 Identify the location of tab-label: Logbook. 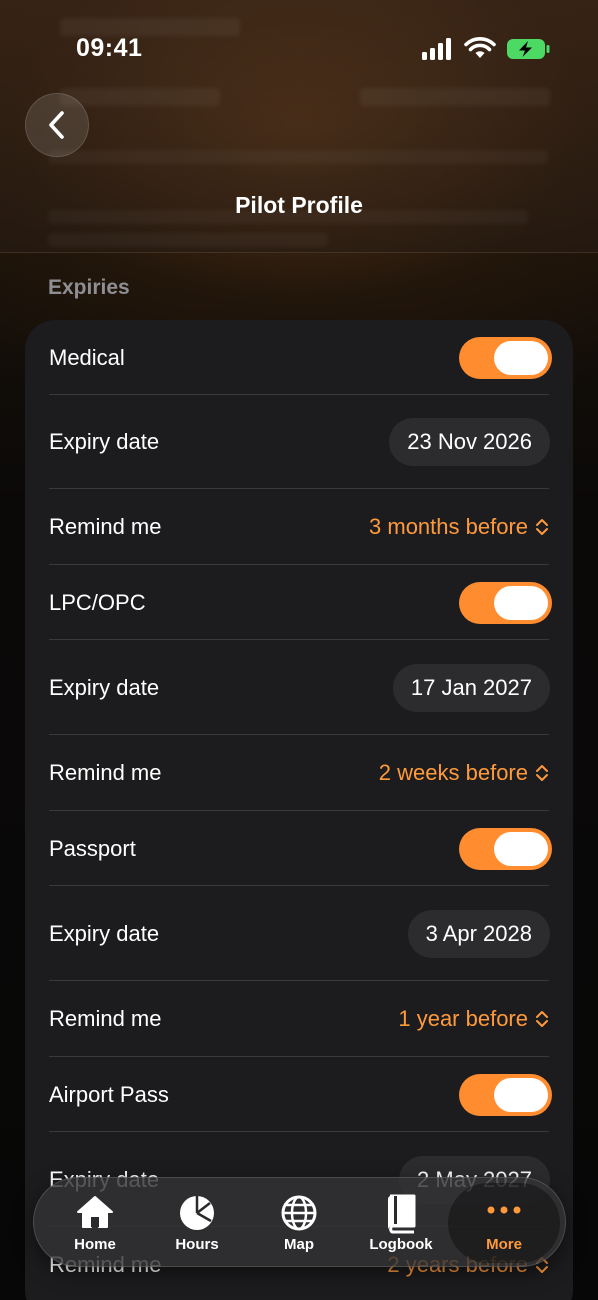
(401, 1244).